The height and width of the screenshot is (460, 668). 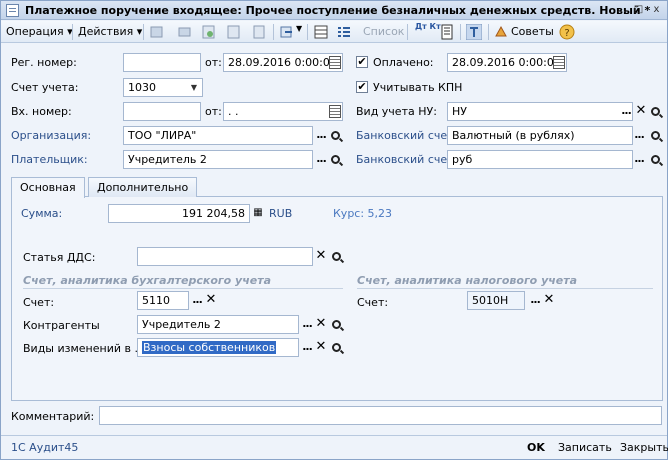 I want to click on operation-menu: Операция ▾, so click(x=39, y=31).